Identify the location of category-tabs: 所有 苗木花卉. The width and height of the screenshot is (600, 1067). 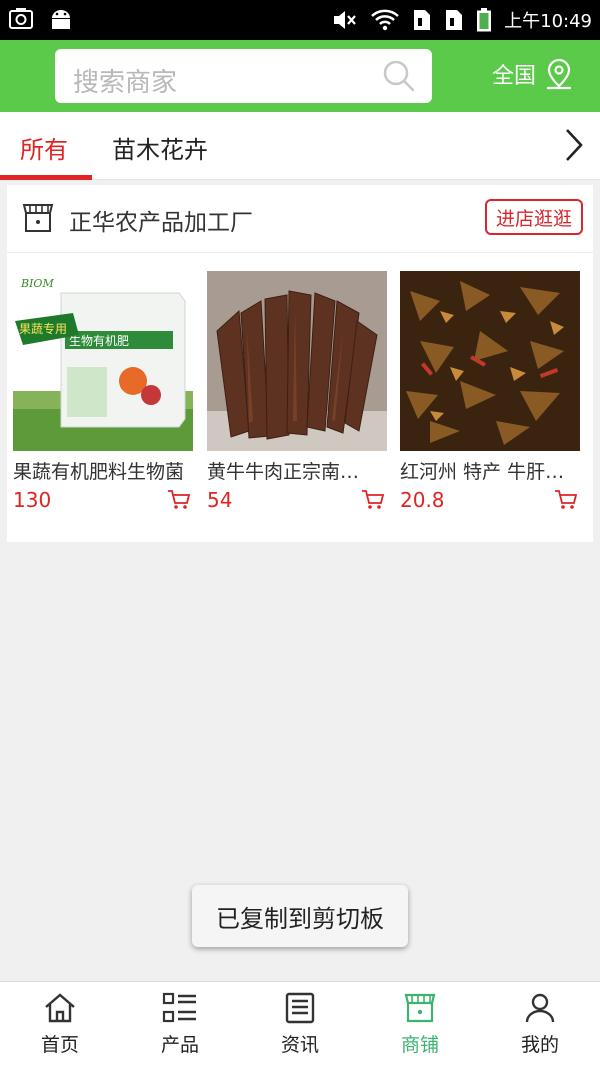
(300, 146).